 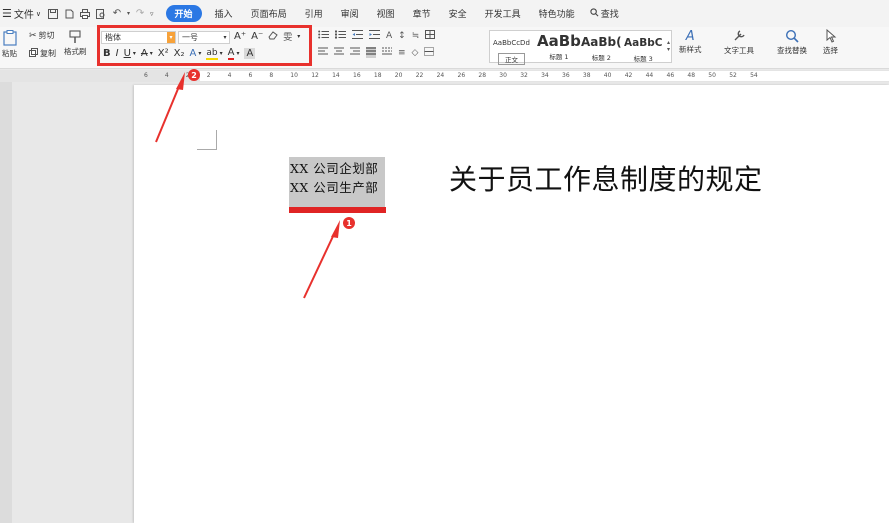 What do you see at coordinates (75, 51) in the screenshot?
I see `format-painter-label: 格式刷` at bounding box center [75, 51].